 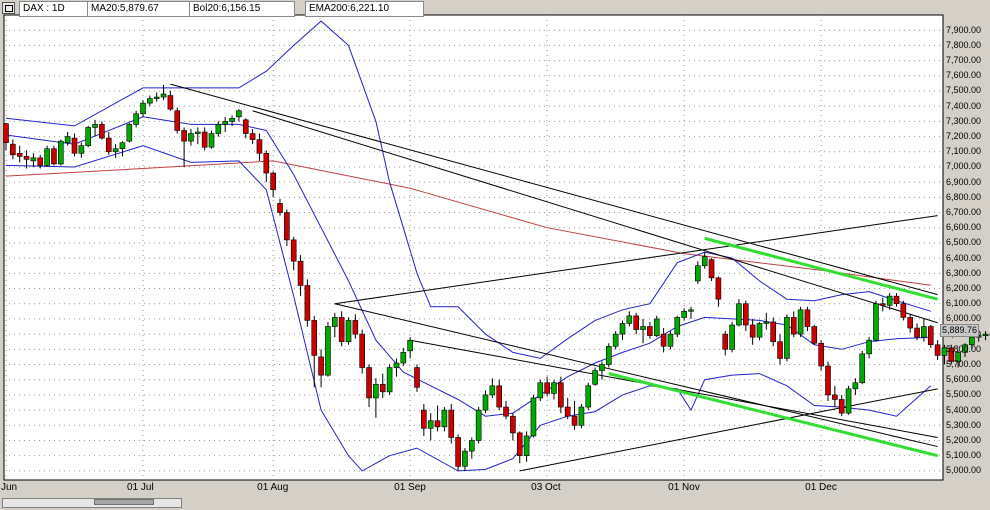 I want to click on horizontal-scrollbar, so click(x=495, y=503).